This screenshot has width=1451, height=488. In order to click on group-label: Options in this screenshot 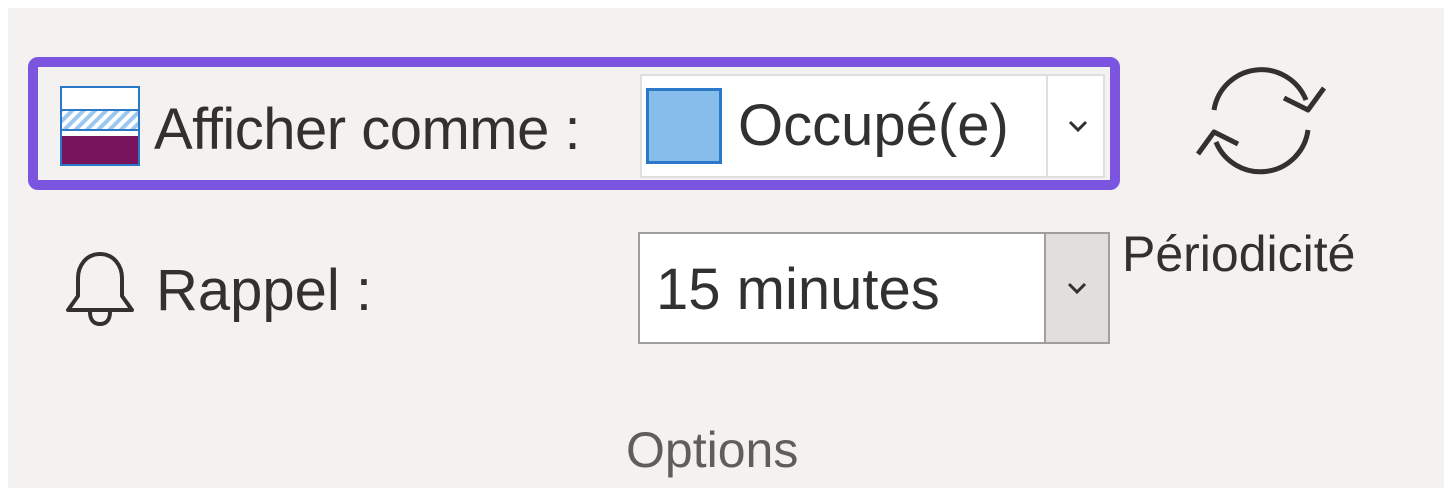, I will do `click(712, 450)`.